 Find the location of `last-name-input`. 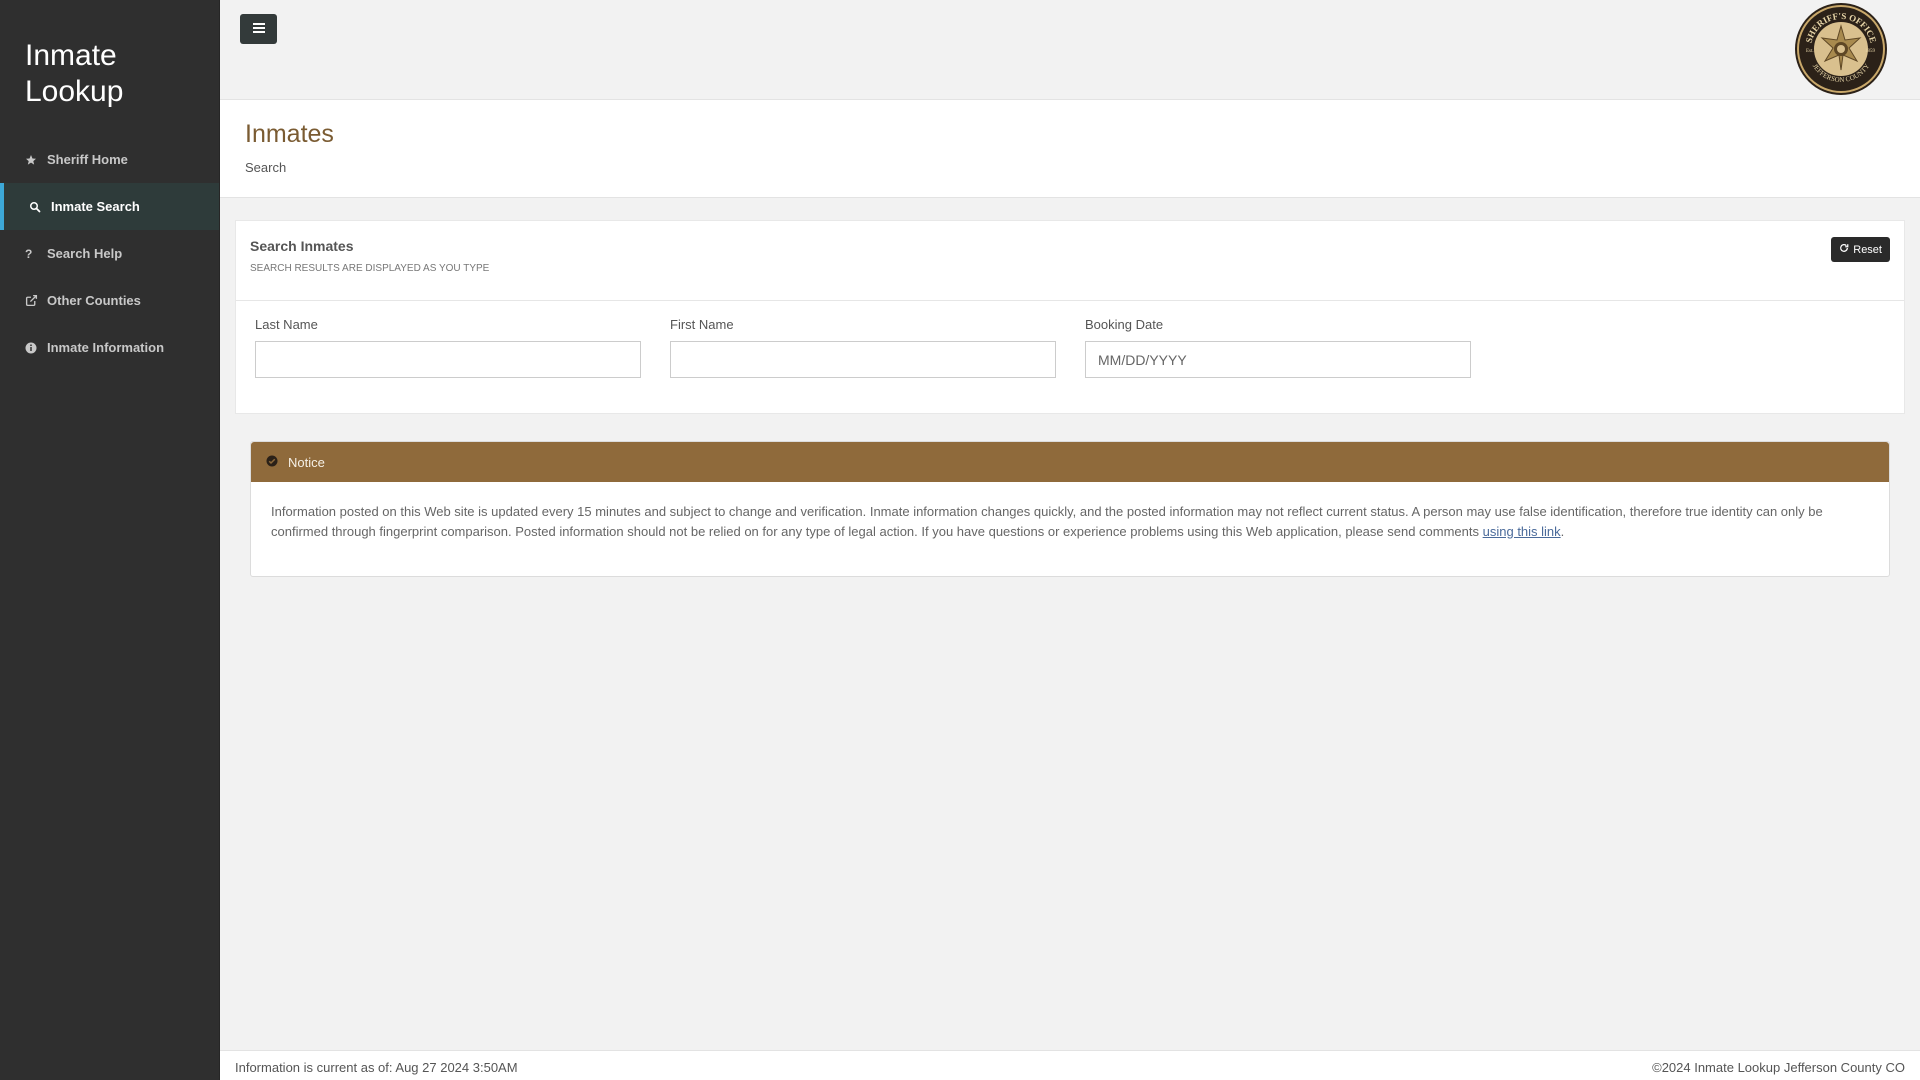

last-name-input is located at coordinates (448, 359).